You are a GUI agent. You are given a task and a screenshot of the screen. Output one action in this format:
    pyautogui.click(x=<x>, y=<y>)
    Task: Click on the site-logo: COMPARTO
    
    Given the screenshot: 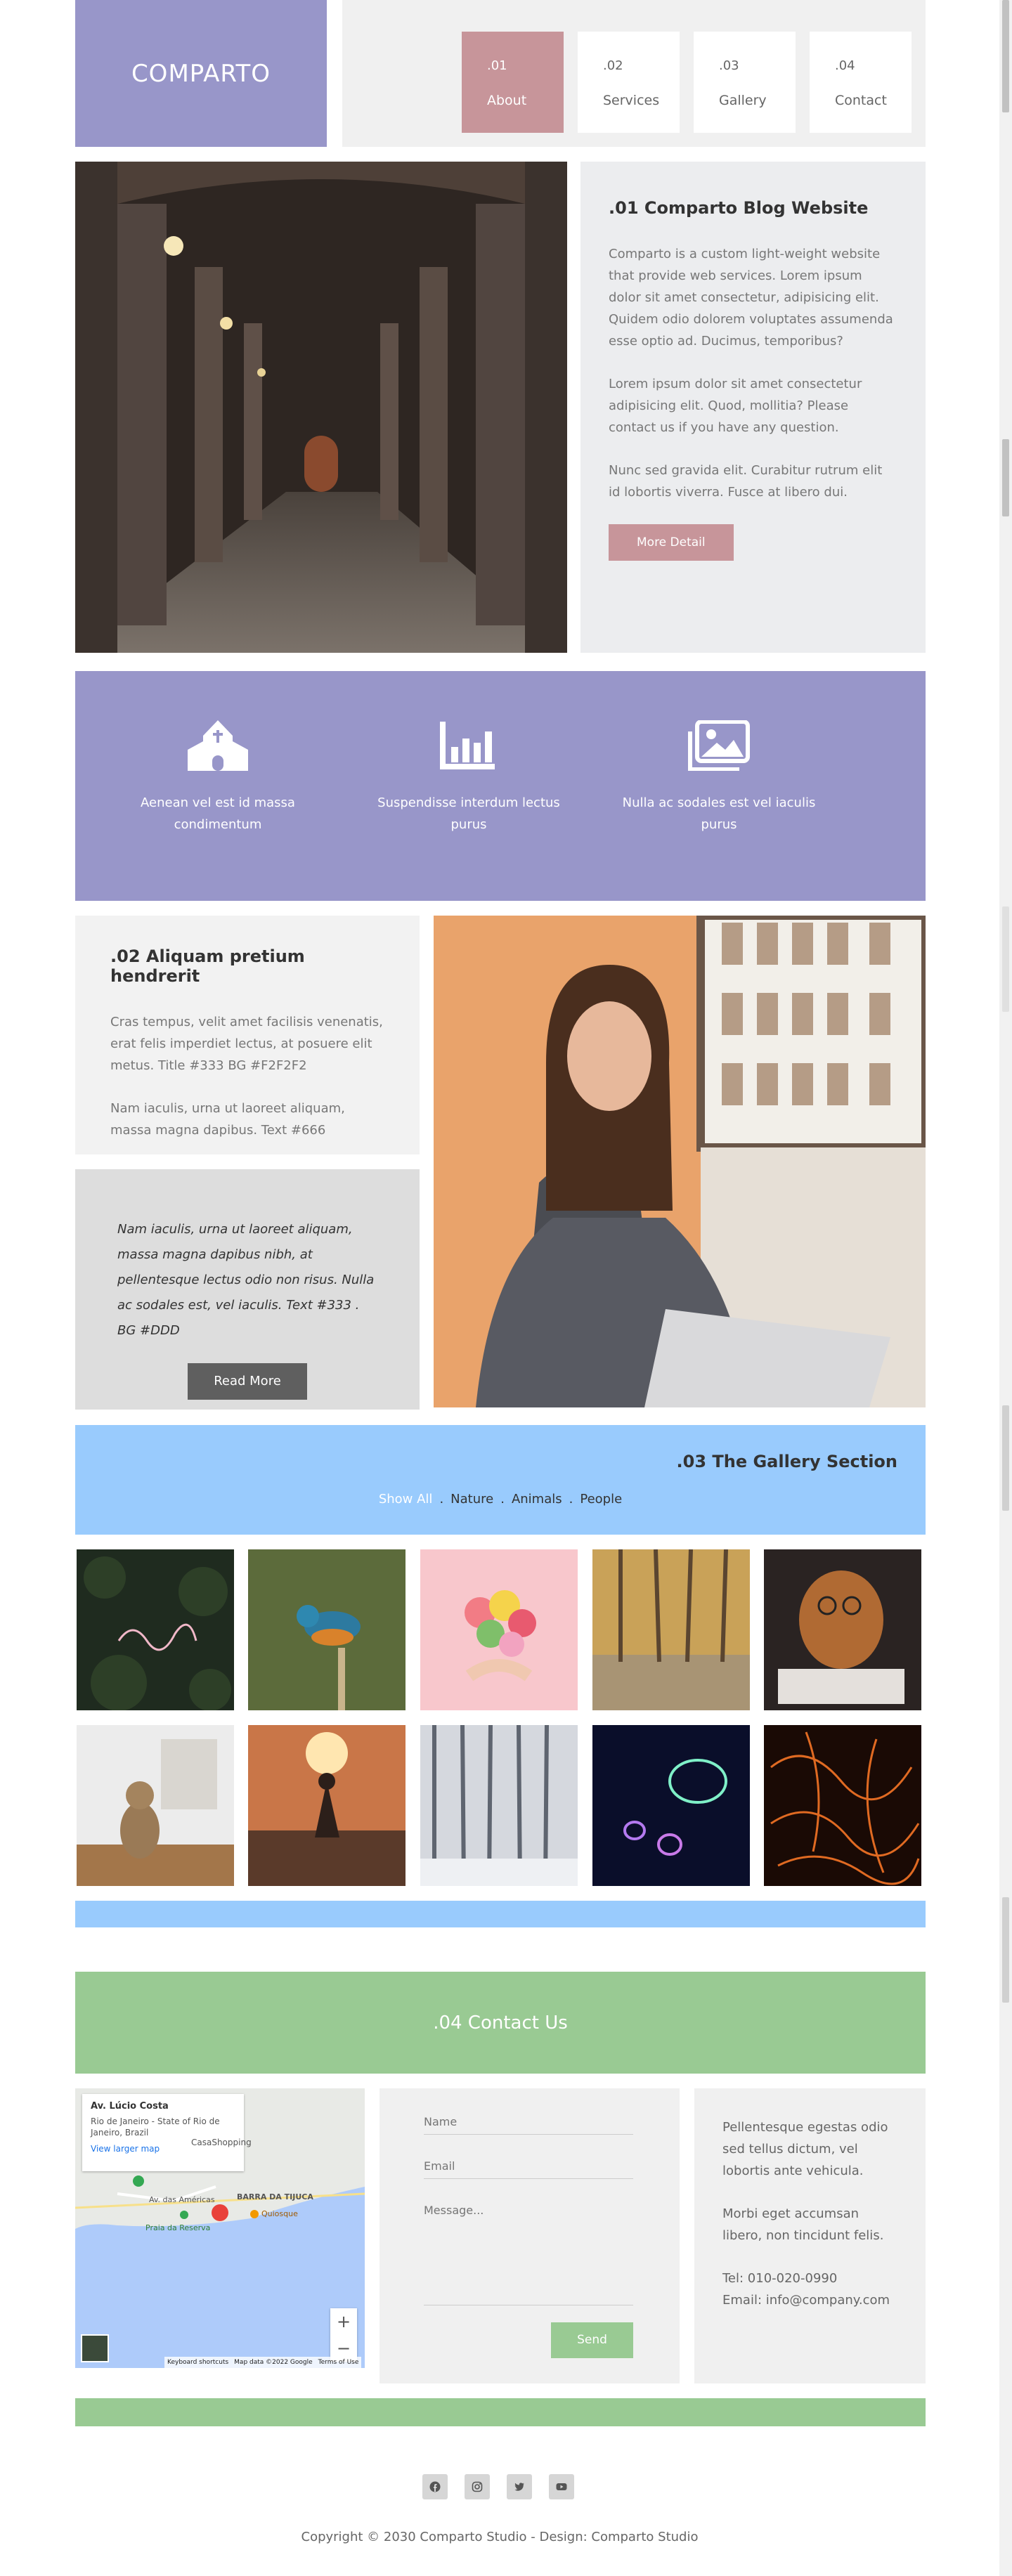 What is the action you would take?
    pyautogui.click(x=201, y=73)
    